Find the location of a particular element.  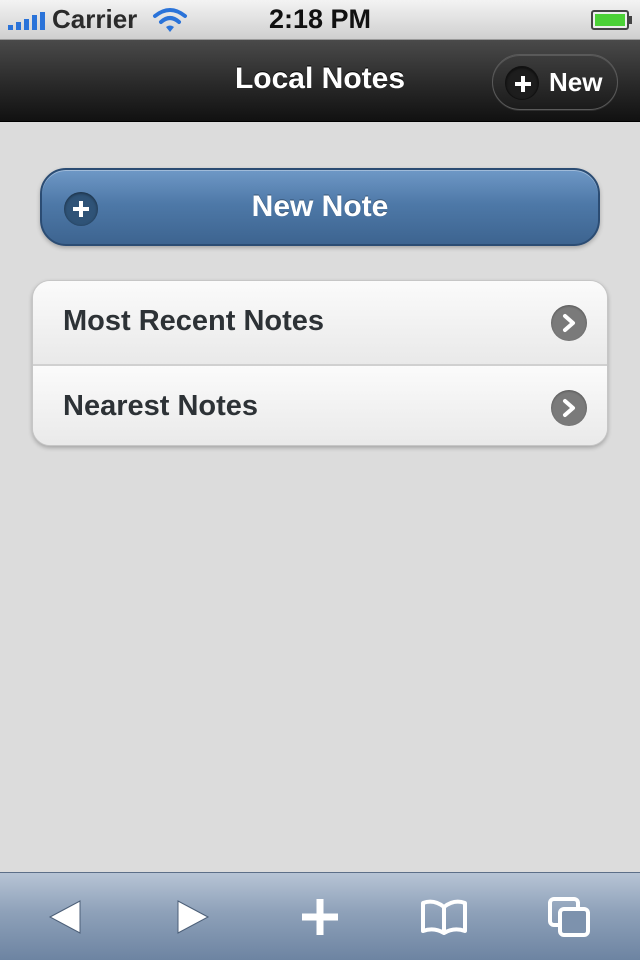

forward-button is located at coordinates (192, 917).